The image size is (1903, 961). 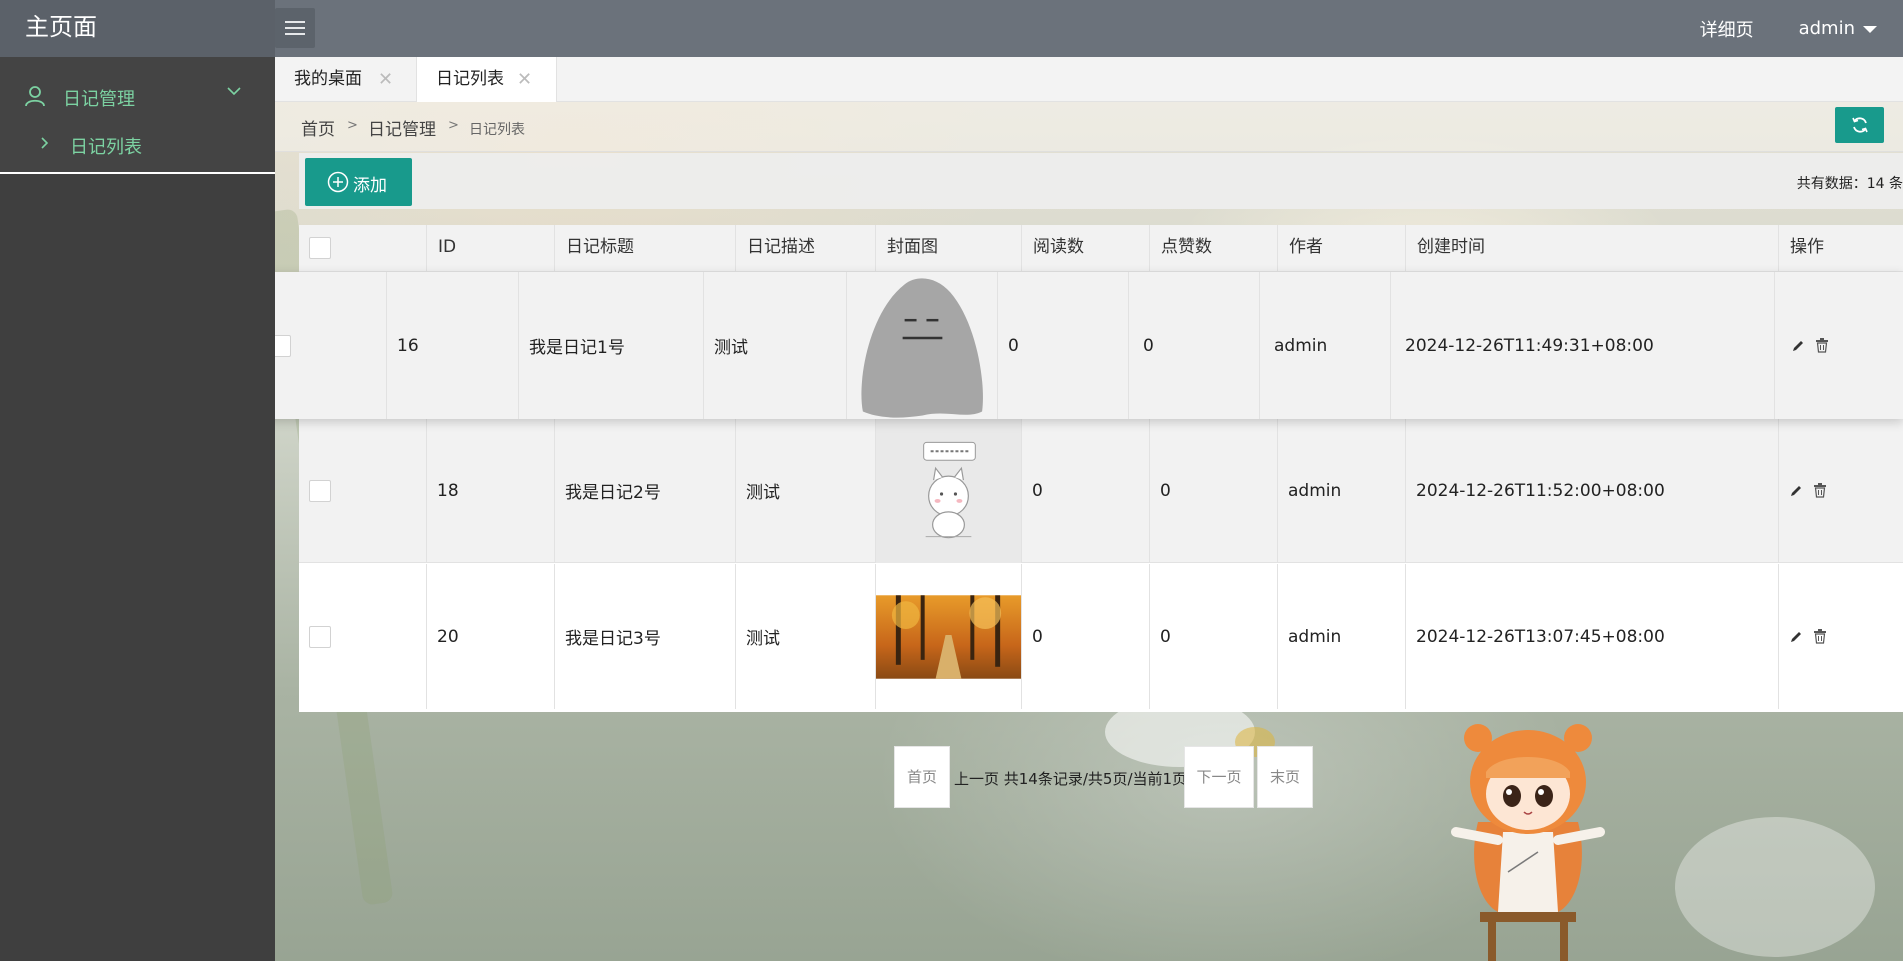 I want to click on detail-page-link: 详细页, so click(x=1727, y=29).